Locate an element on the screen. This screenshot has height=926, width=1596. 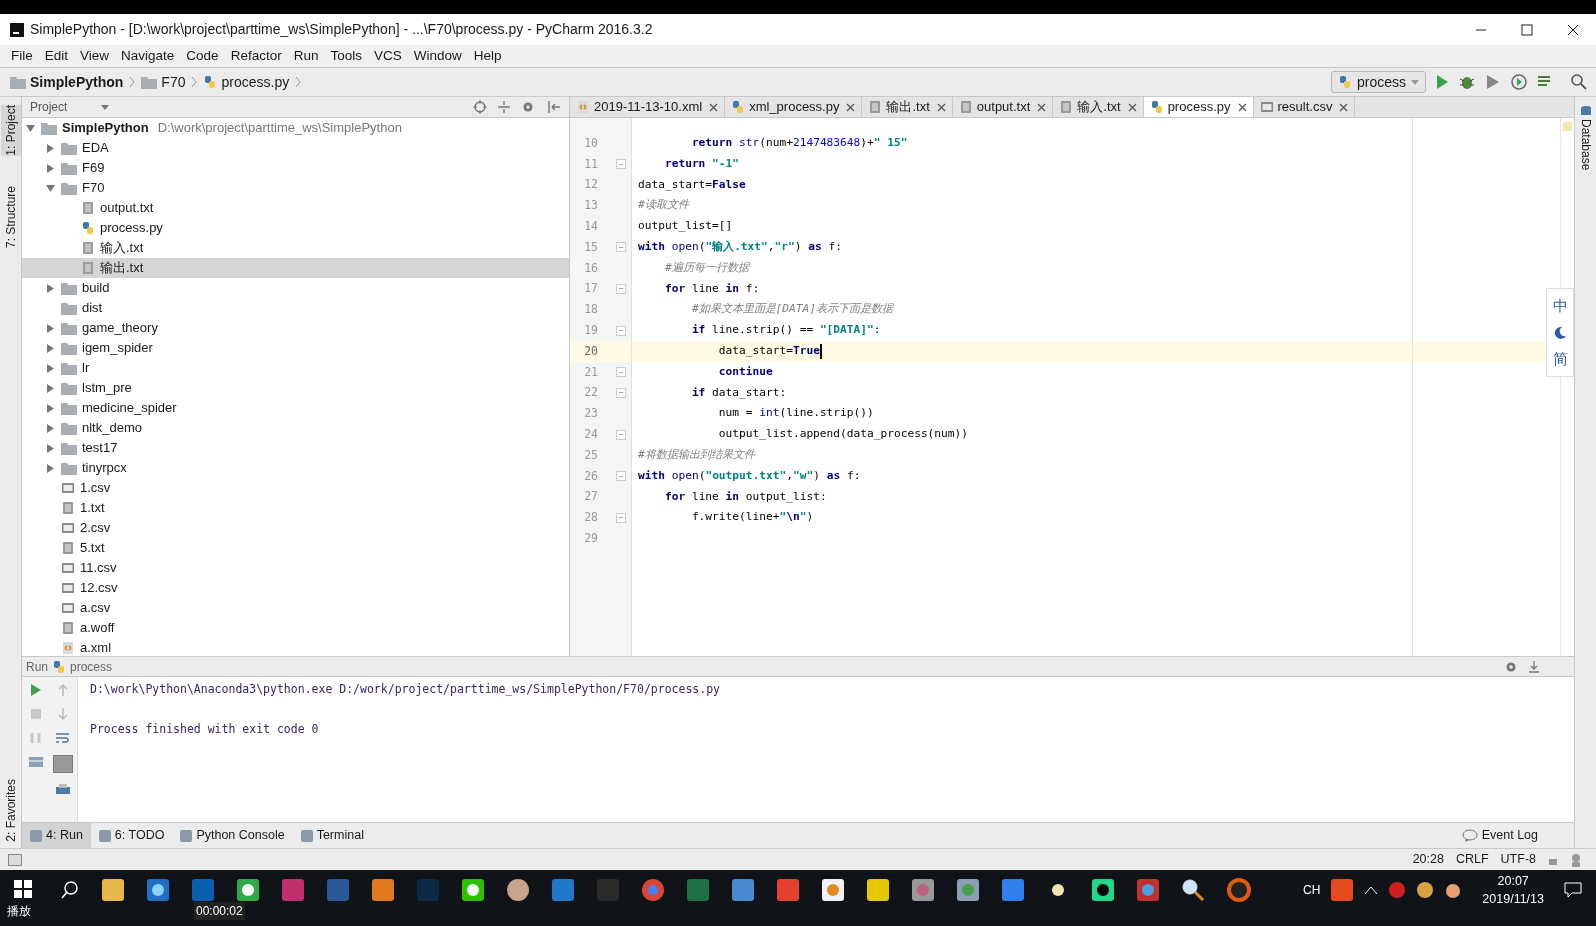
tree-item: 输出.txt is located at coordinates (295, 268).